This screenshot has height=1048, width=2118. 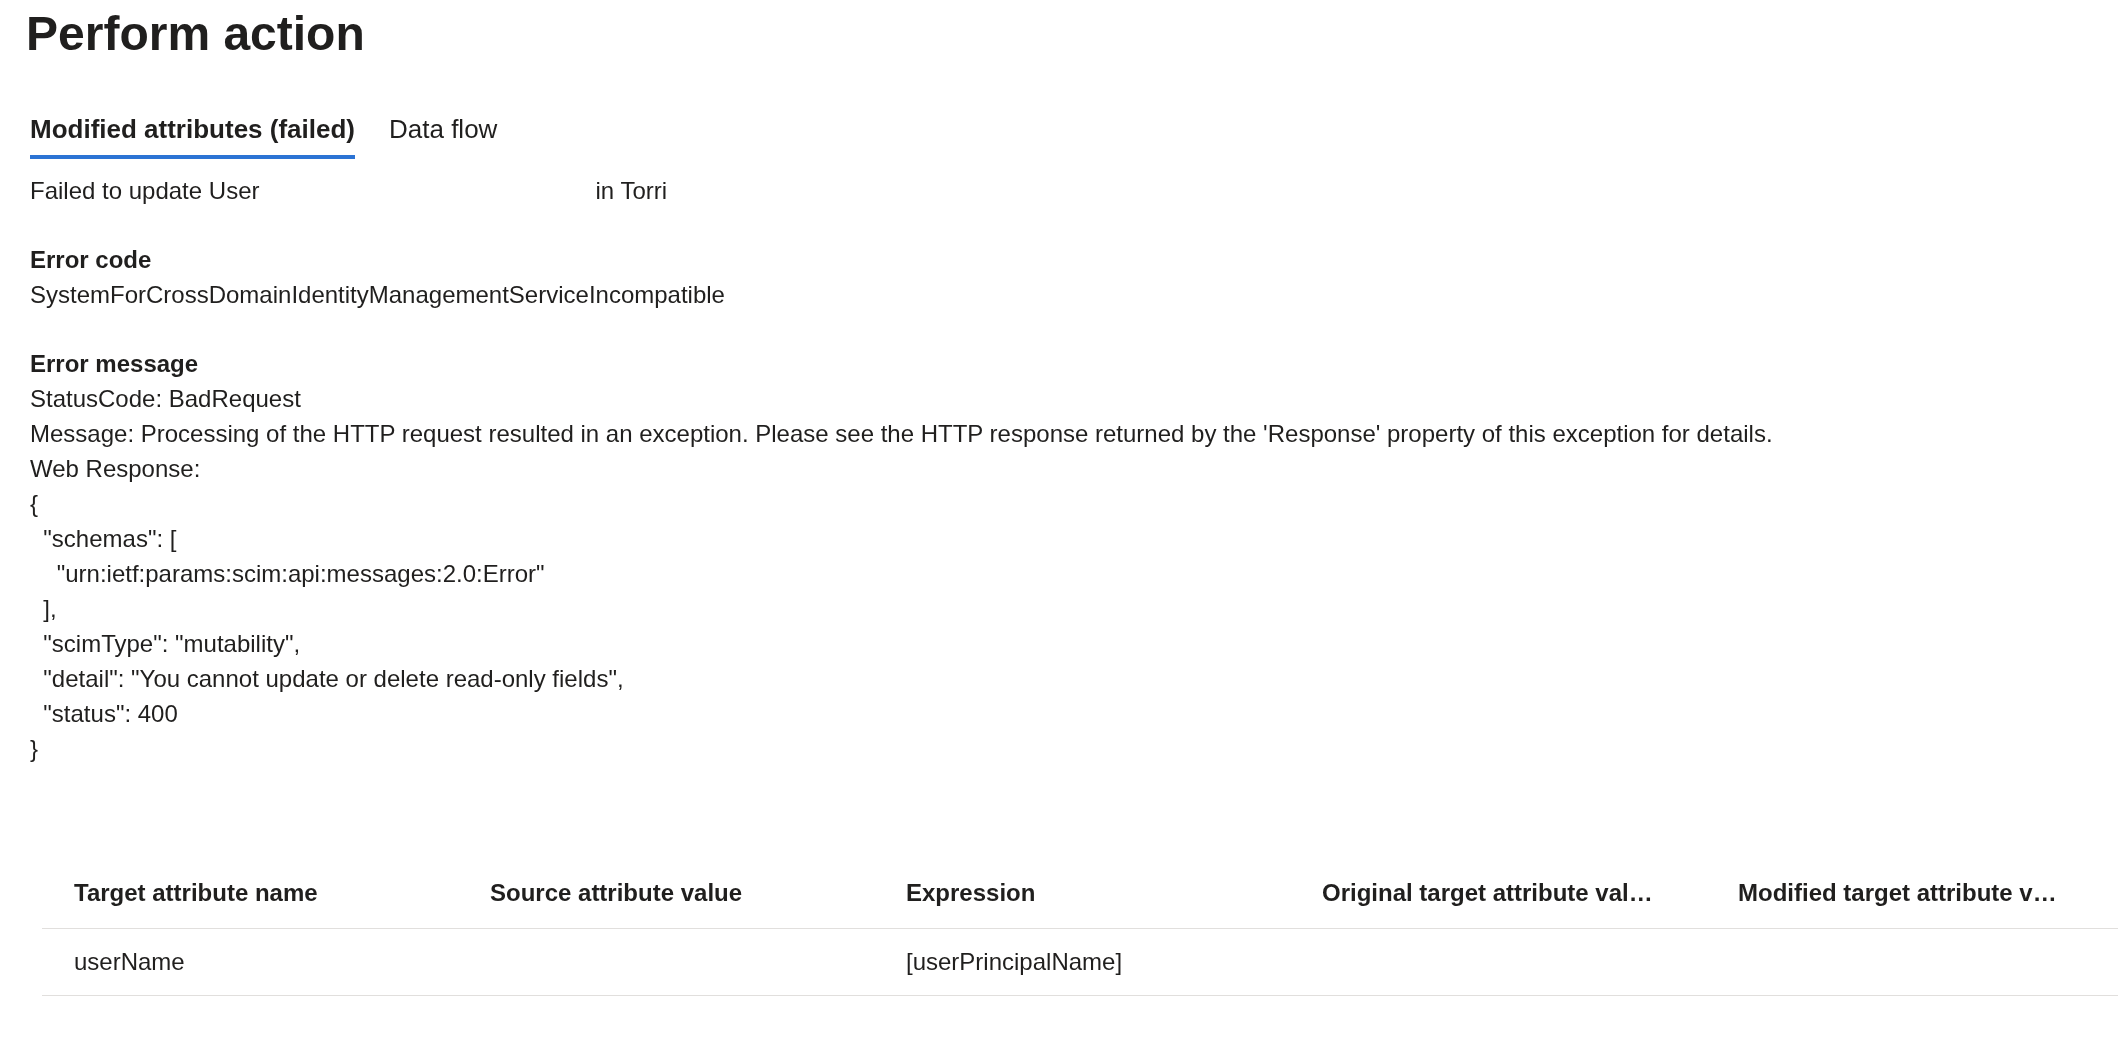 I want to click on table-cell-text: [userPrincipalName], so click(x=1014, y=962).